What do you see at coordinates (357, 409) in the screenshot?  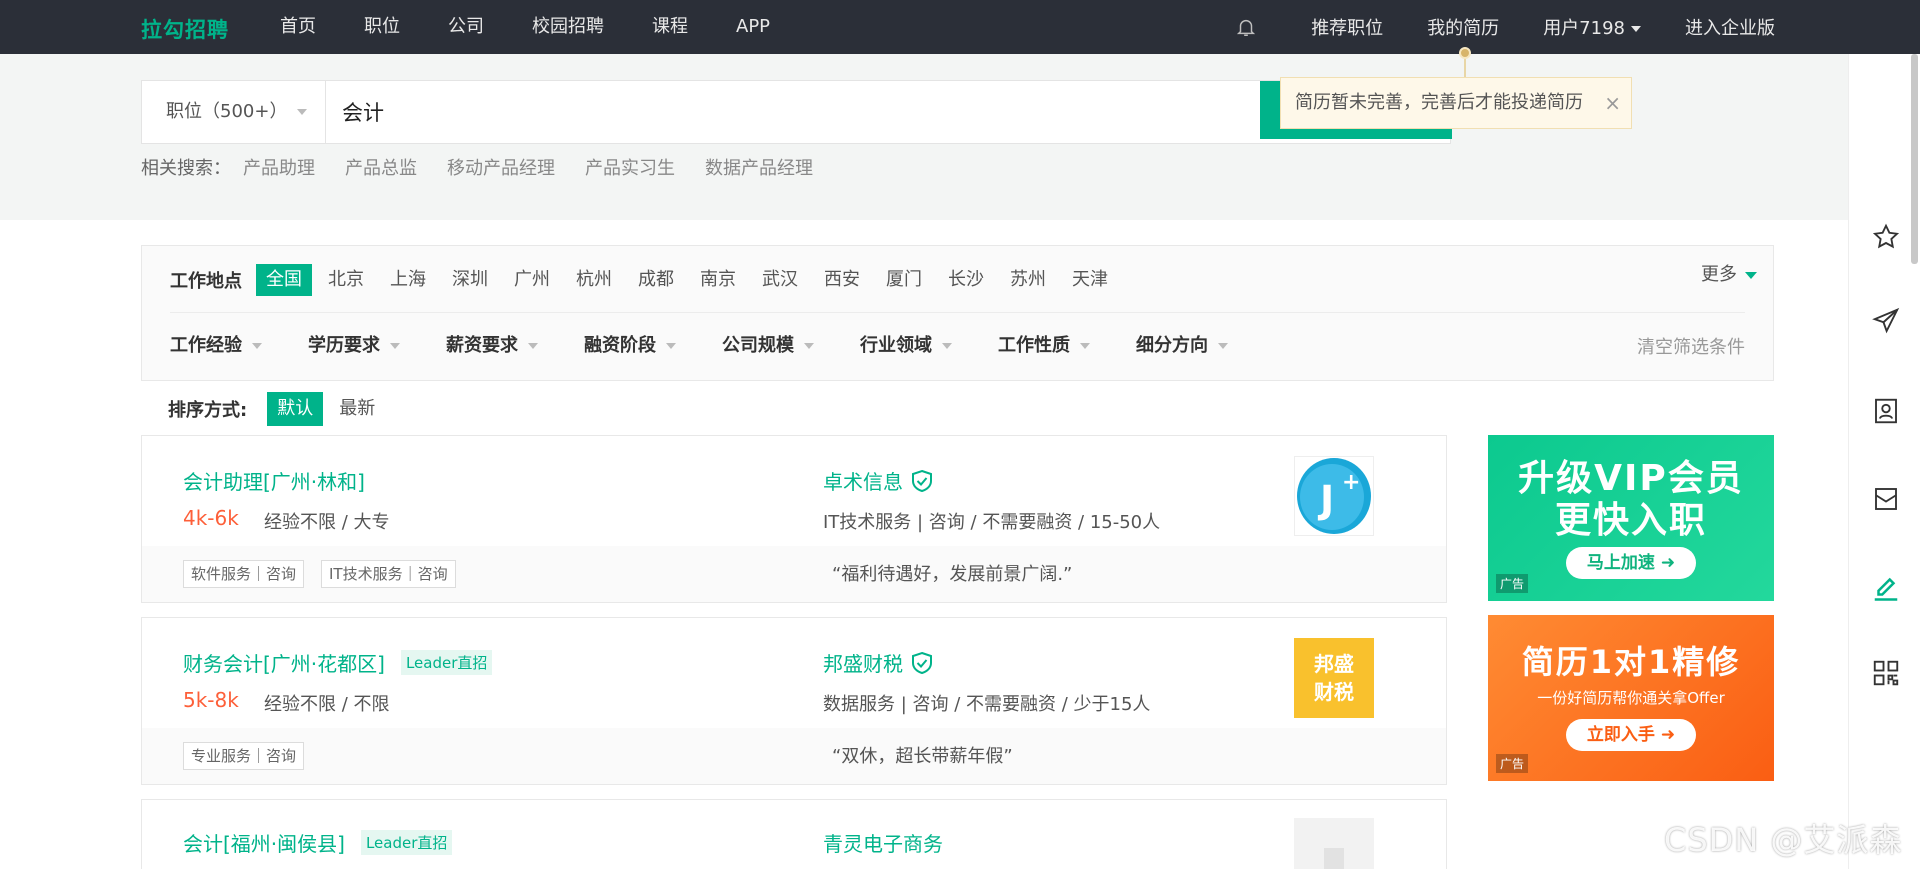 I see `sort-latest: 最新` at bounding box center [357, 409].